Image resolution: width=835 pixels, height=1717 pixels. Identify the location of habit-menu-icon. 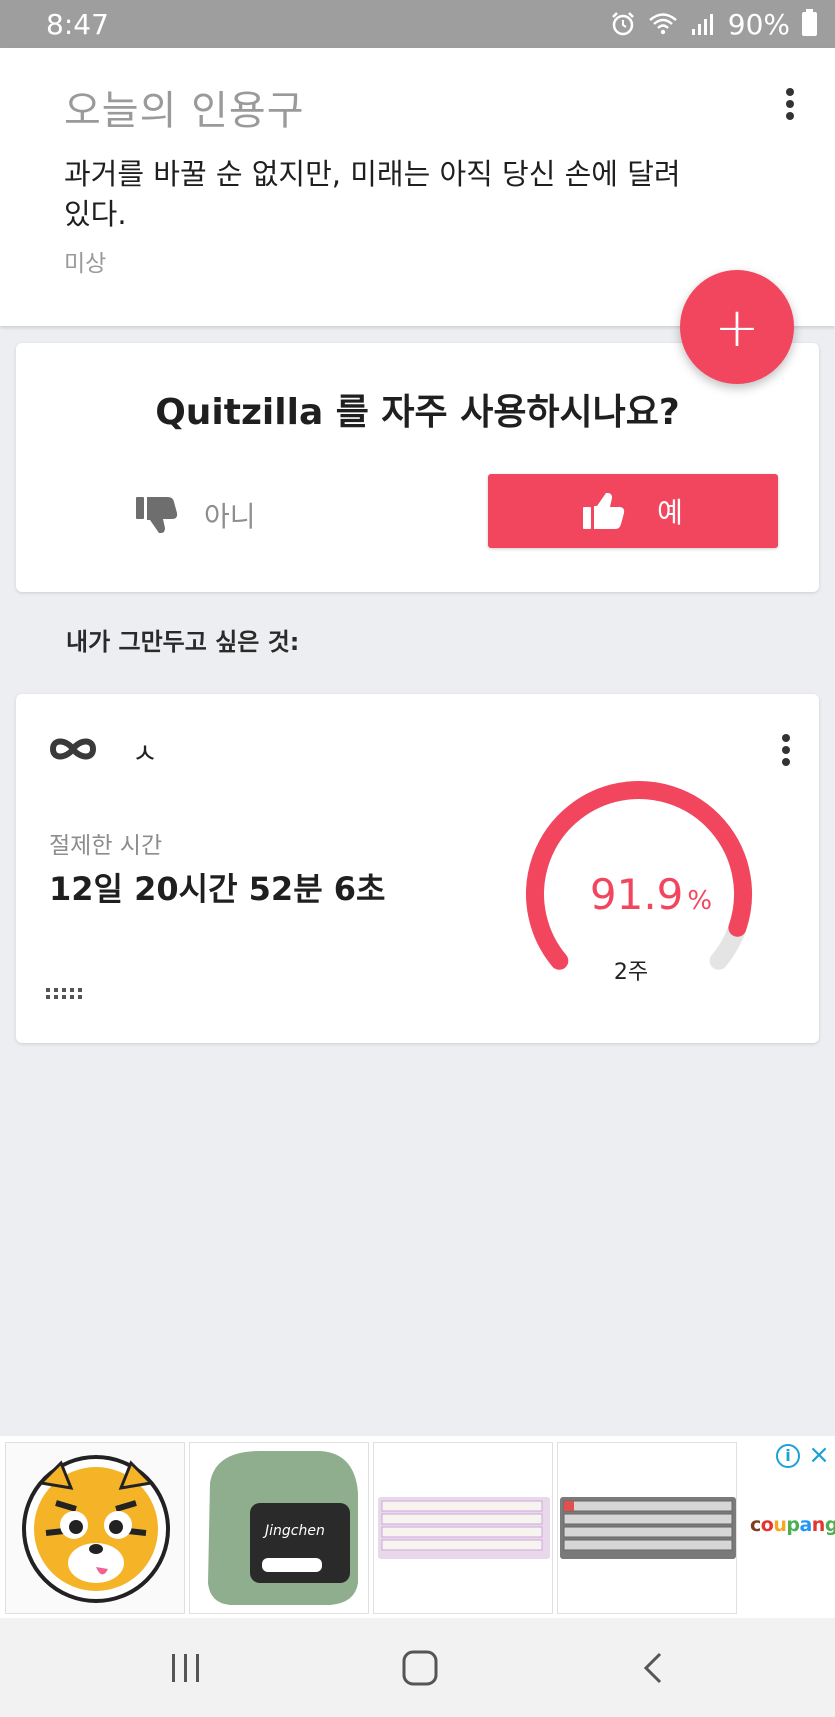
(786, 750).